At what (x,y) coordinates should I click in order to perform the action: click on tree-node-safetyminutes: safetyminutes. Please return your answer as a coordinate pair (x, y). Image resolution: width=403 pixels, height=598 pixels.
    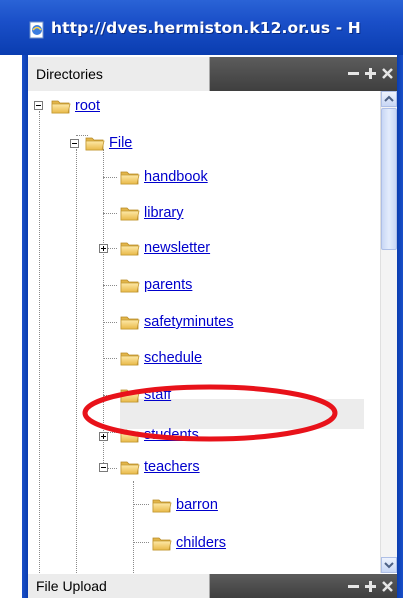
    Looking at the image, I should click on (176, 322).